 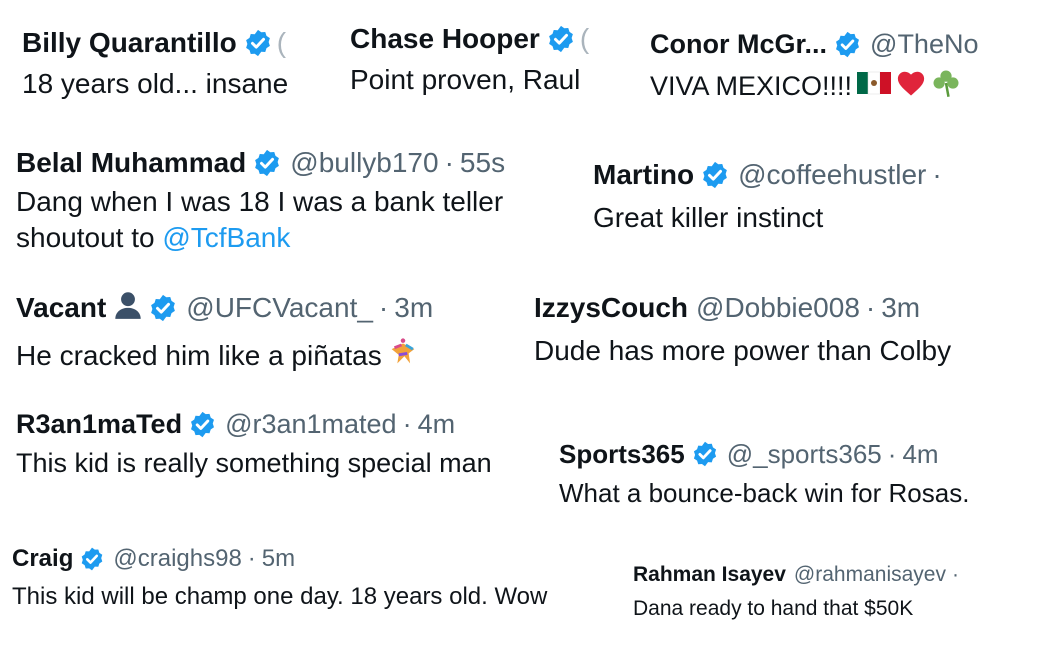 What do you see at coordinates (260, 201) in the screenshot?
I see `tweet-text: Dang when I was 18 I was a bank teller` at bounding box center [260, 201].